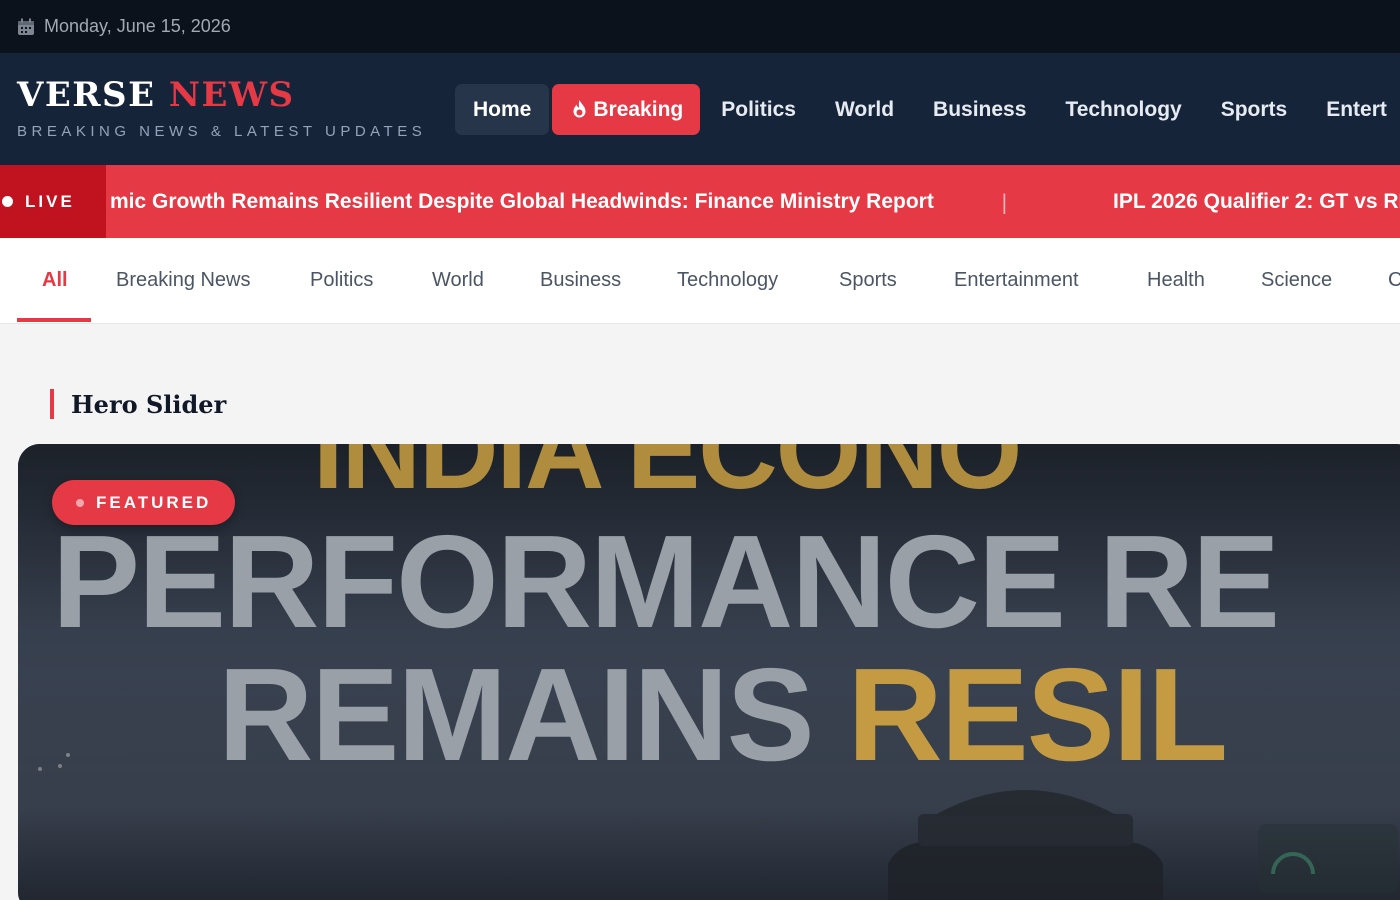 The image size is (1400, 900). What do you see at coordinates (341, 280) in the screenshot?
I see `tab-politics: Politics` at bounding box center [341, 280].